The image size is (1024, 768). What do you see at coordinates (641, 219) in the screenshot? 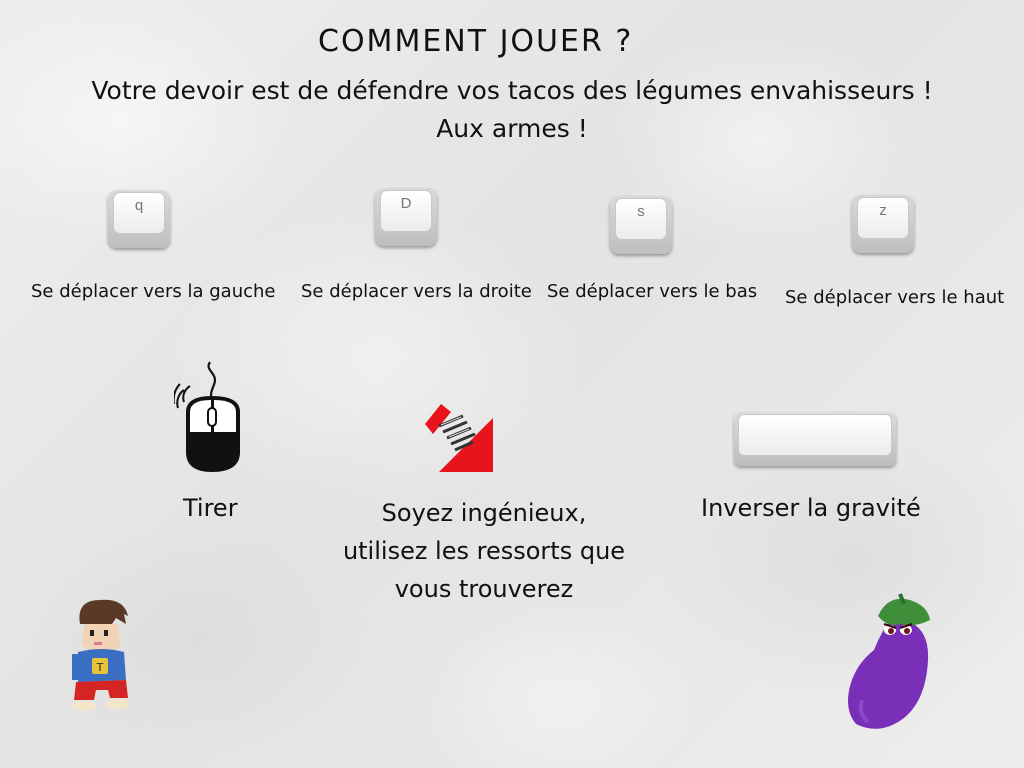
I see `key-s-letter: s` at bounding box center [641, 219].